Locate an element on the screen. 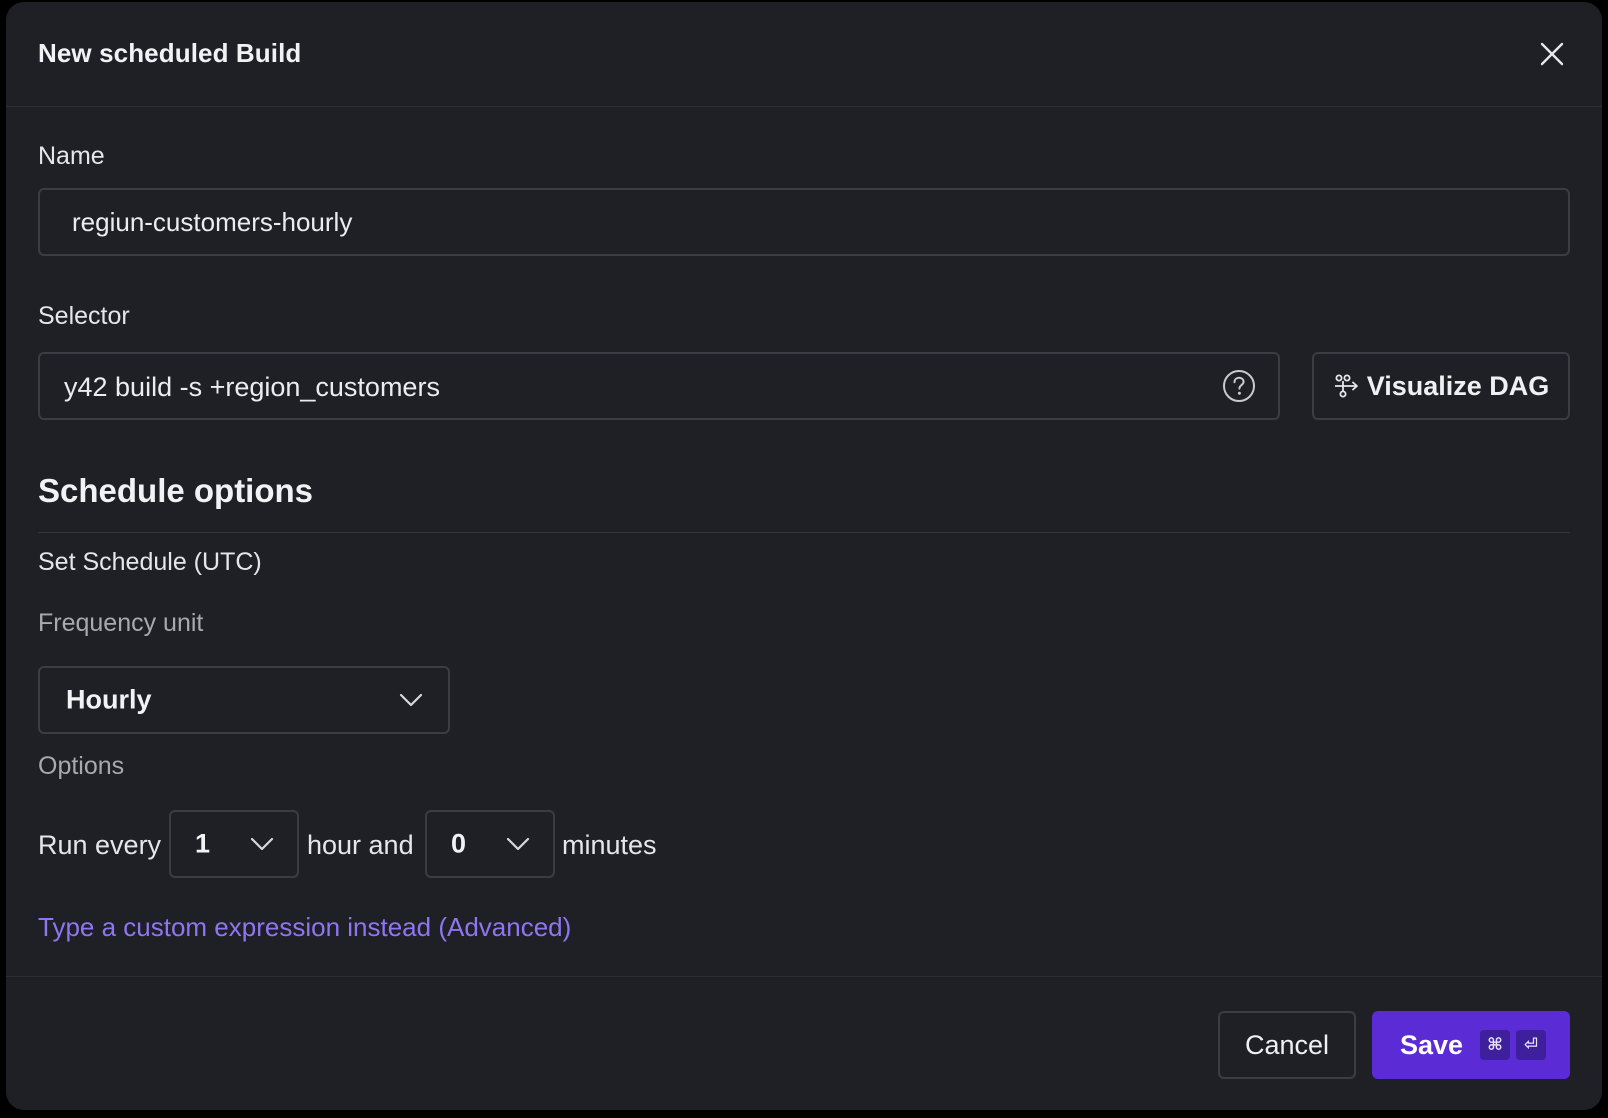 The width and height of the screenshot is (1608, 1118). hours-value: 1 is located at coordinates (203, 843).